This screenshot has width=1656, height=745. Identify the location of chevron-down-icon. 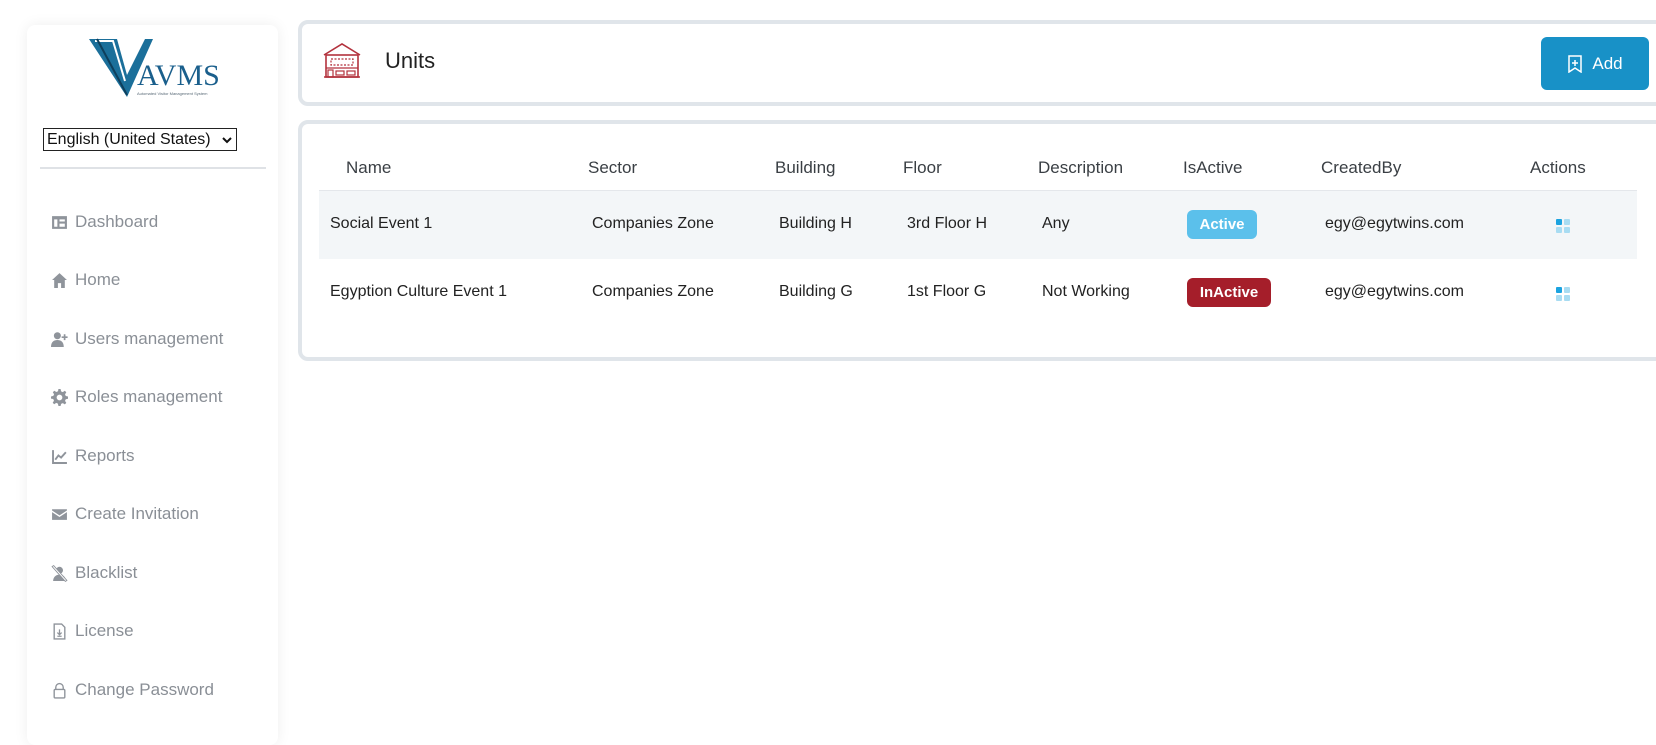
(227, 139).